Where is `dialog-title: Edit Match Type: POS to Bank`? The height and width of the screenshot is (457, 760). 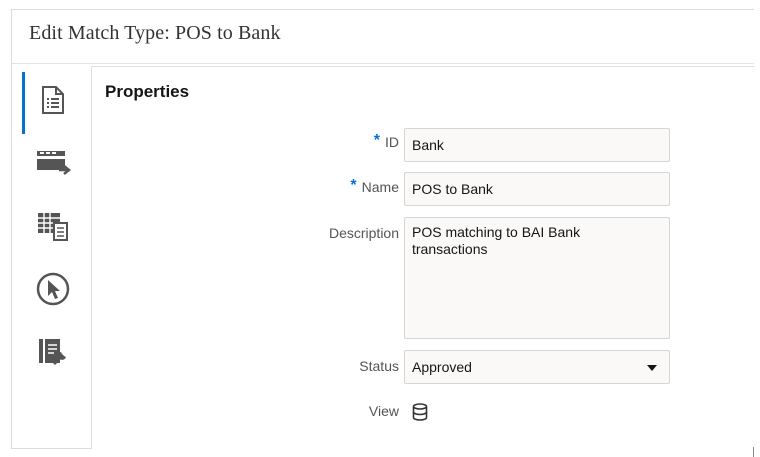
dialog-title: Edit Match Type: POS to Bank is located at coordinates (155, 33).